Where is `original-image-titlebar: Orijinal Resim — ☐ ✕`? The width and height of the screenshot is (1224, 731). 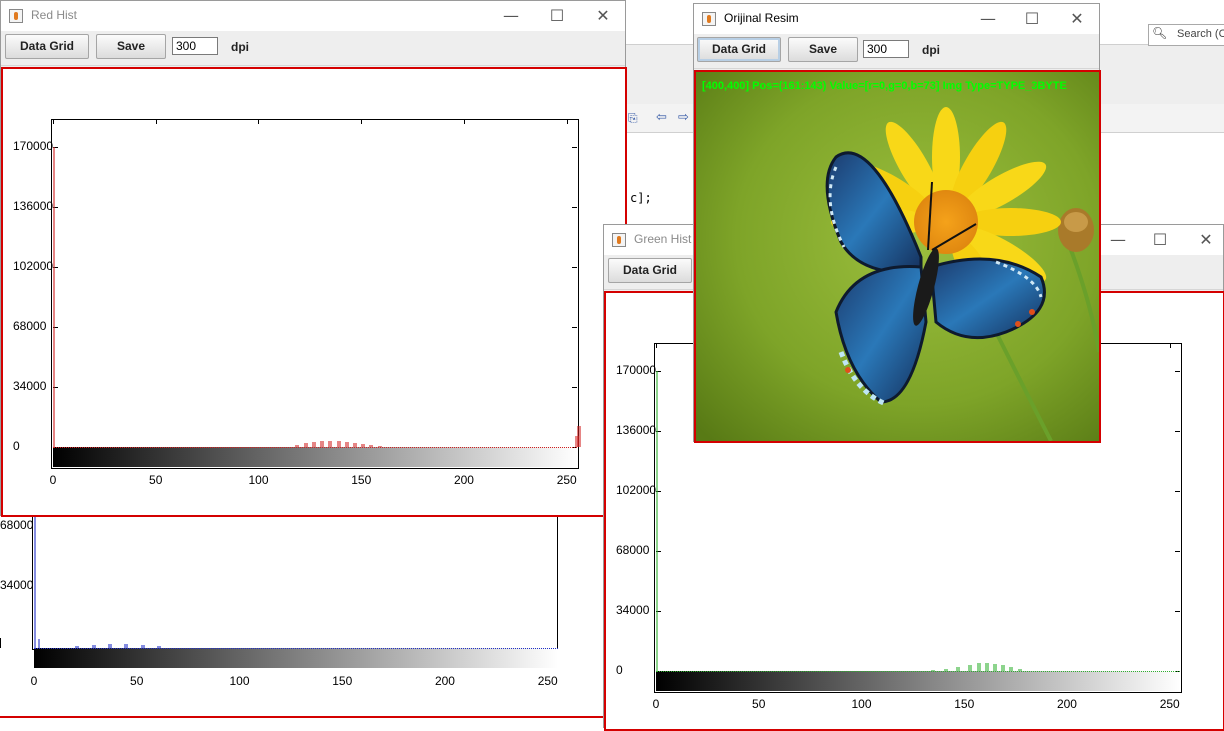
original-image-titlebar: Orijinal Resim — ☐ ✕ is located at coordinates (896, 19).